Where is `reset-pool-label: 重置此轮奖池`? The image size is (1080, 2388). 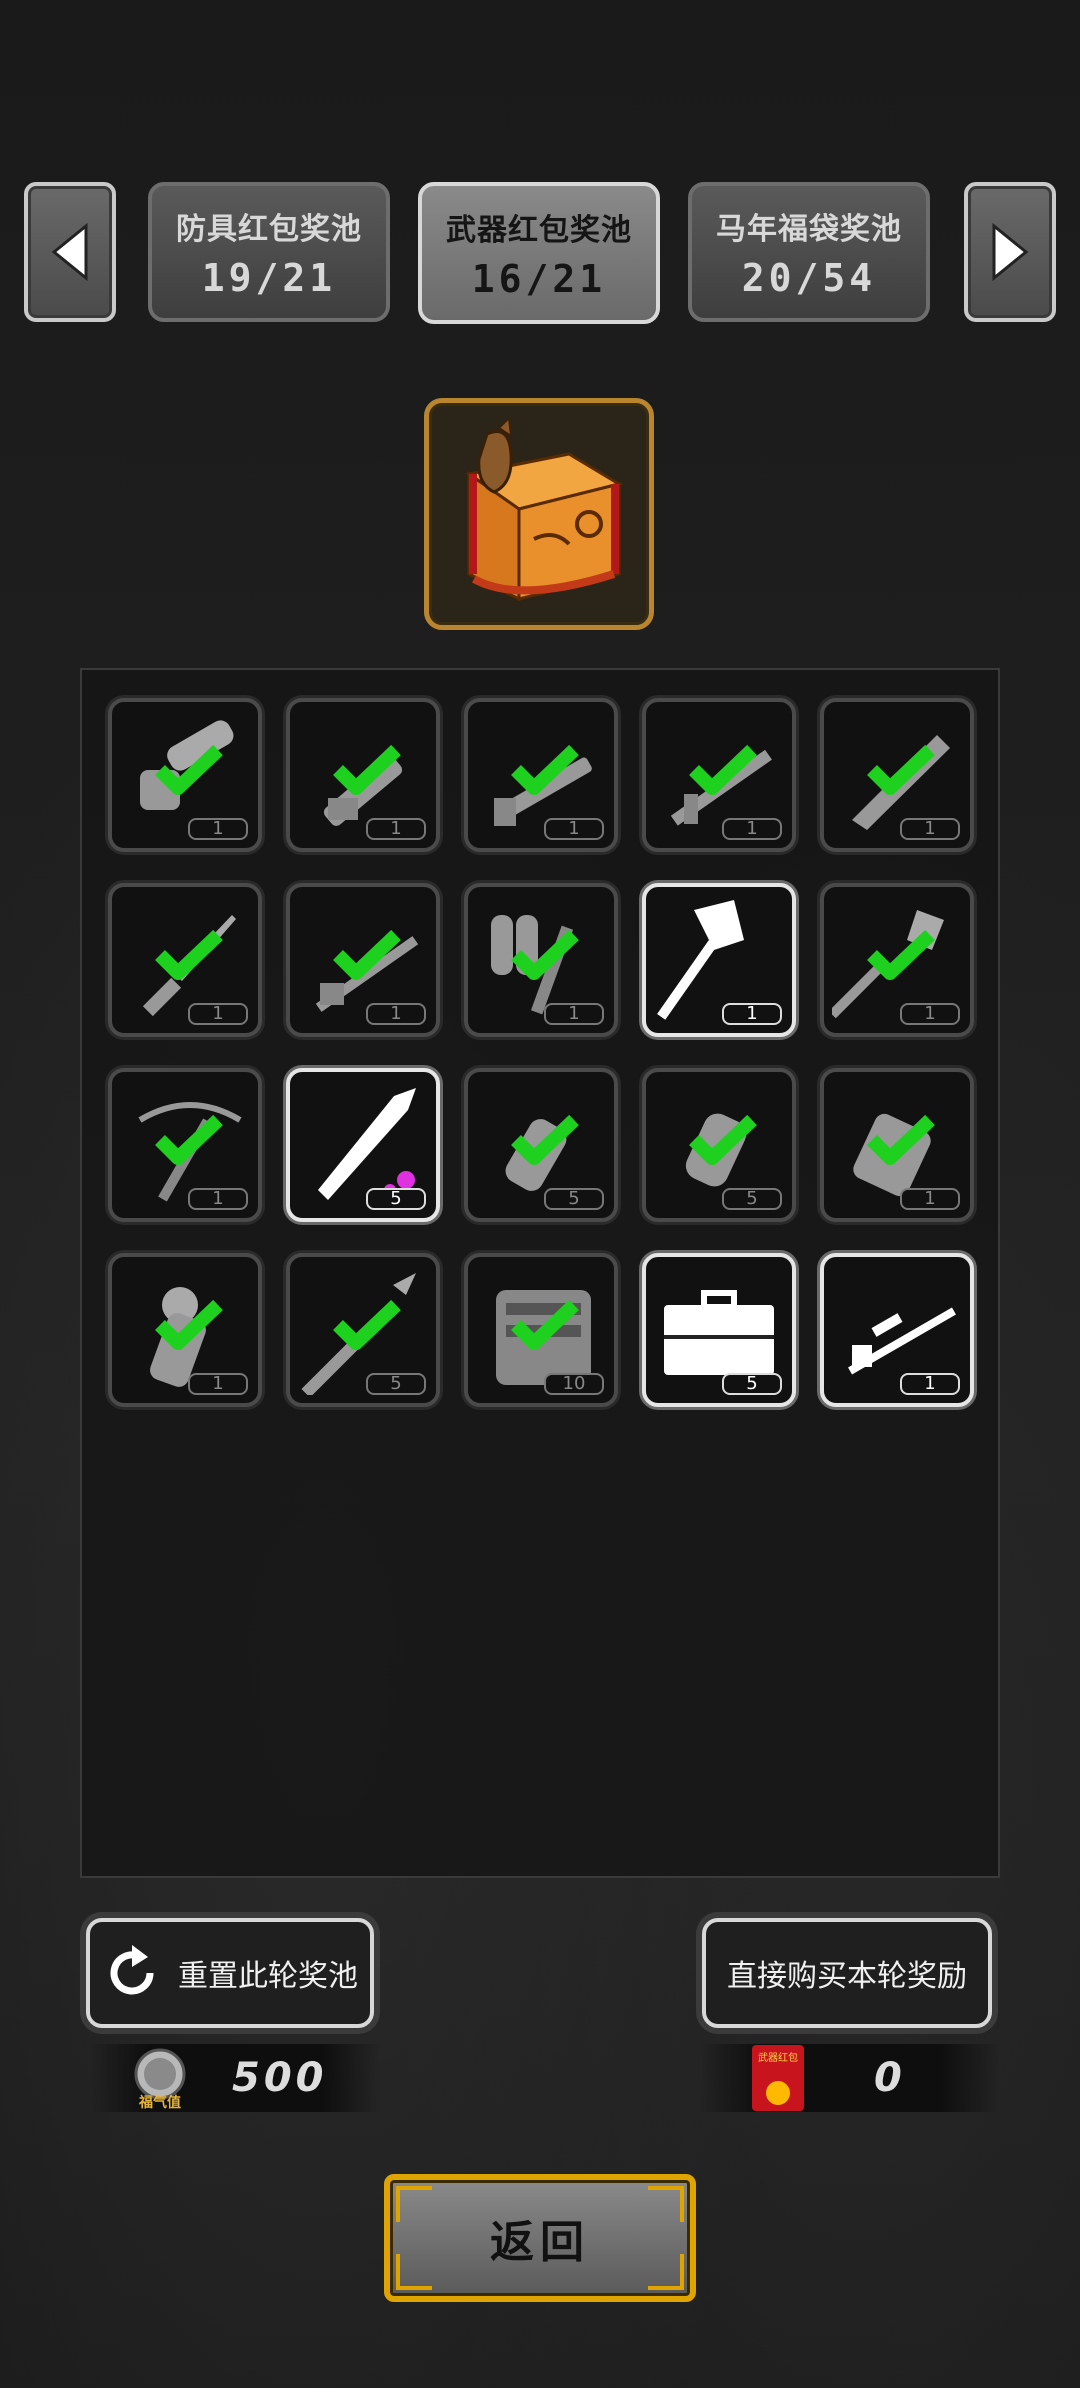
reset-pool-label: 重置此轮奖池 is located at coordinates (268, 1976).